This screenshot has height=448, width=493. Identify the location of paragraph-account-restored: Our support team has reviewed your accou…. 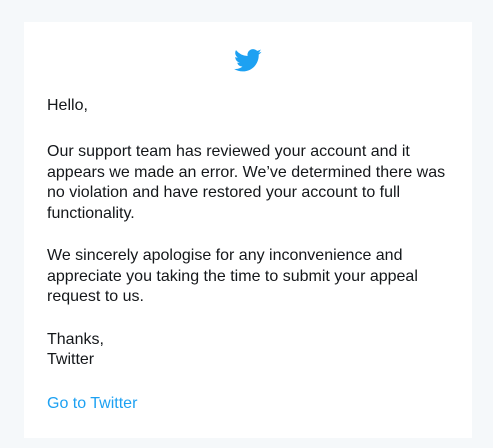
(246, 182).